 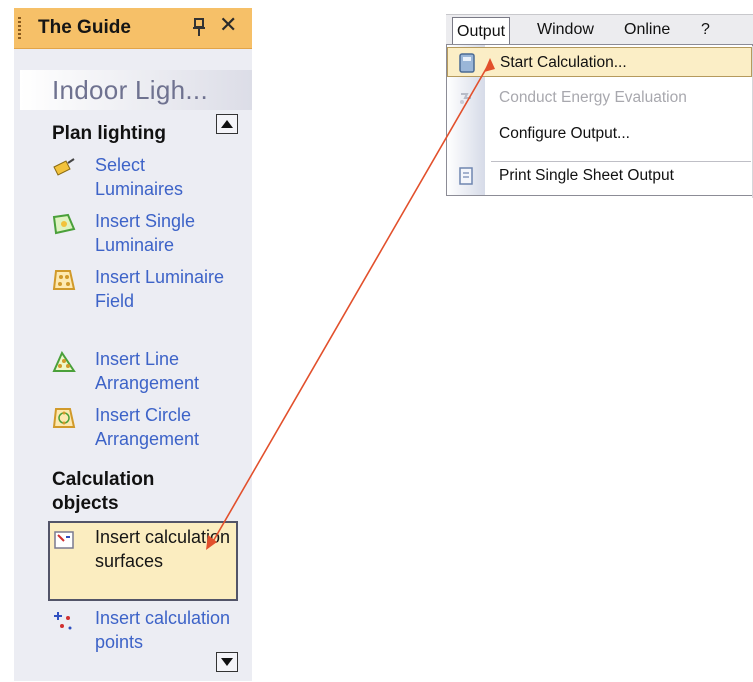 What do you see at coordinates (467, 63) in the screenshot?
I see `calculator-icon` at bounding box center [467, 63].